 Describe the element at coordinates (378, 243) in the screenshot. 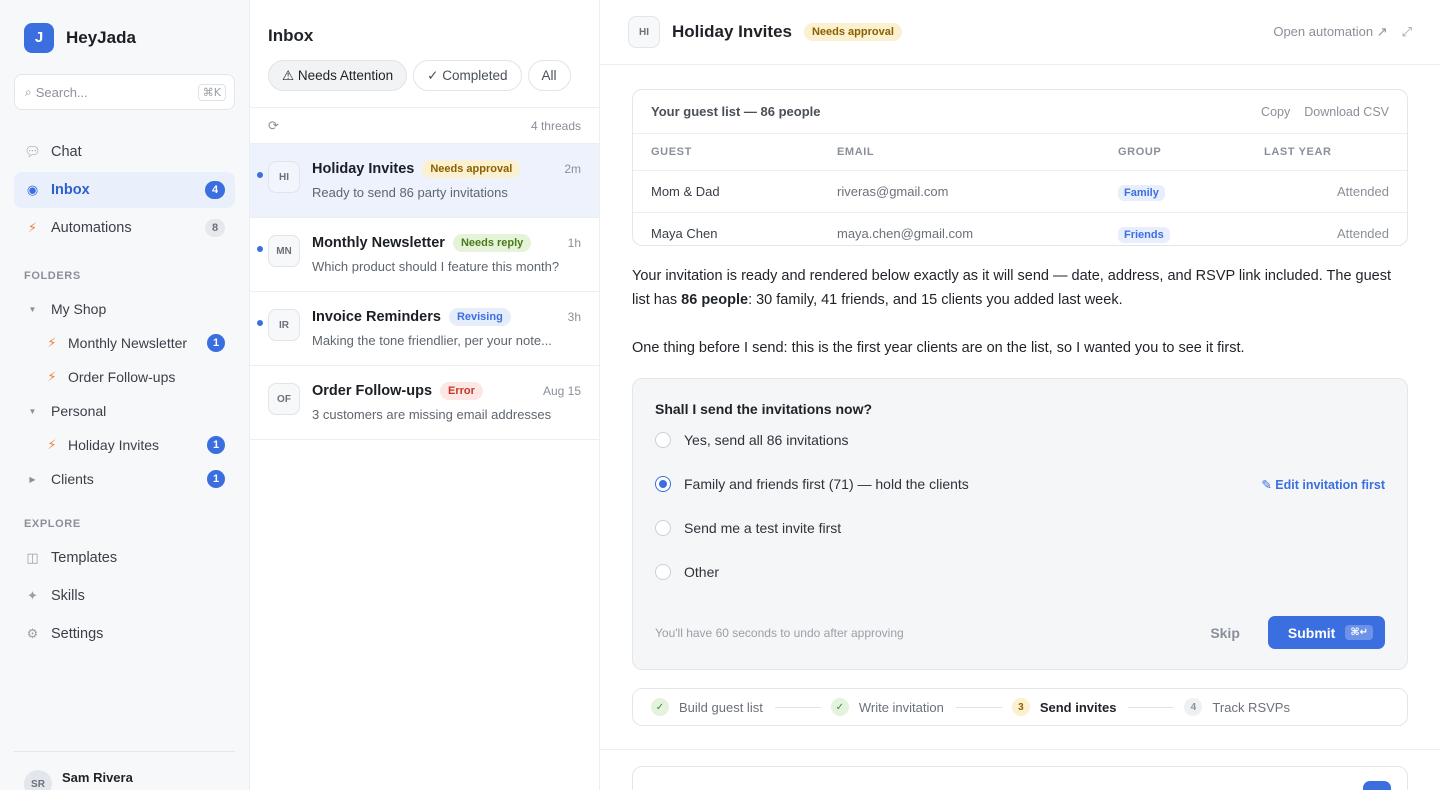

I see `thread-name: Monthly Newsletter` at that location.